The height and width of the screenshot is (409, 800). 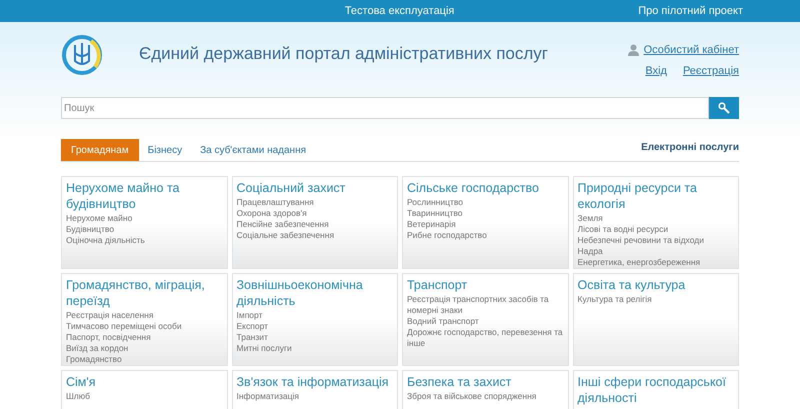 I want to click on category-card: Безпека та захист Зброя та військове спорядження, so click(x=485, y=389).